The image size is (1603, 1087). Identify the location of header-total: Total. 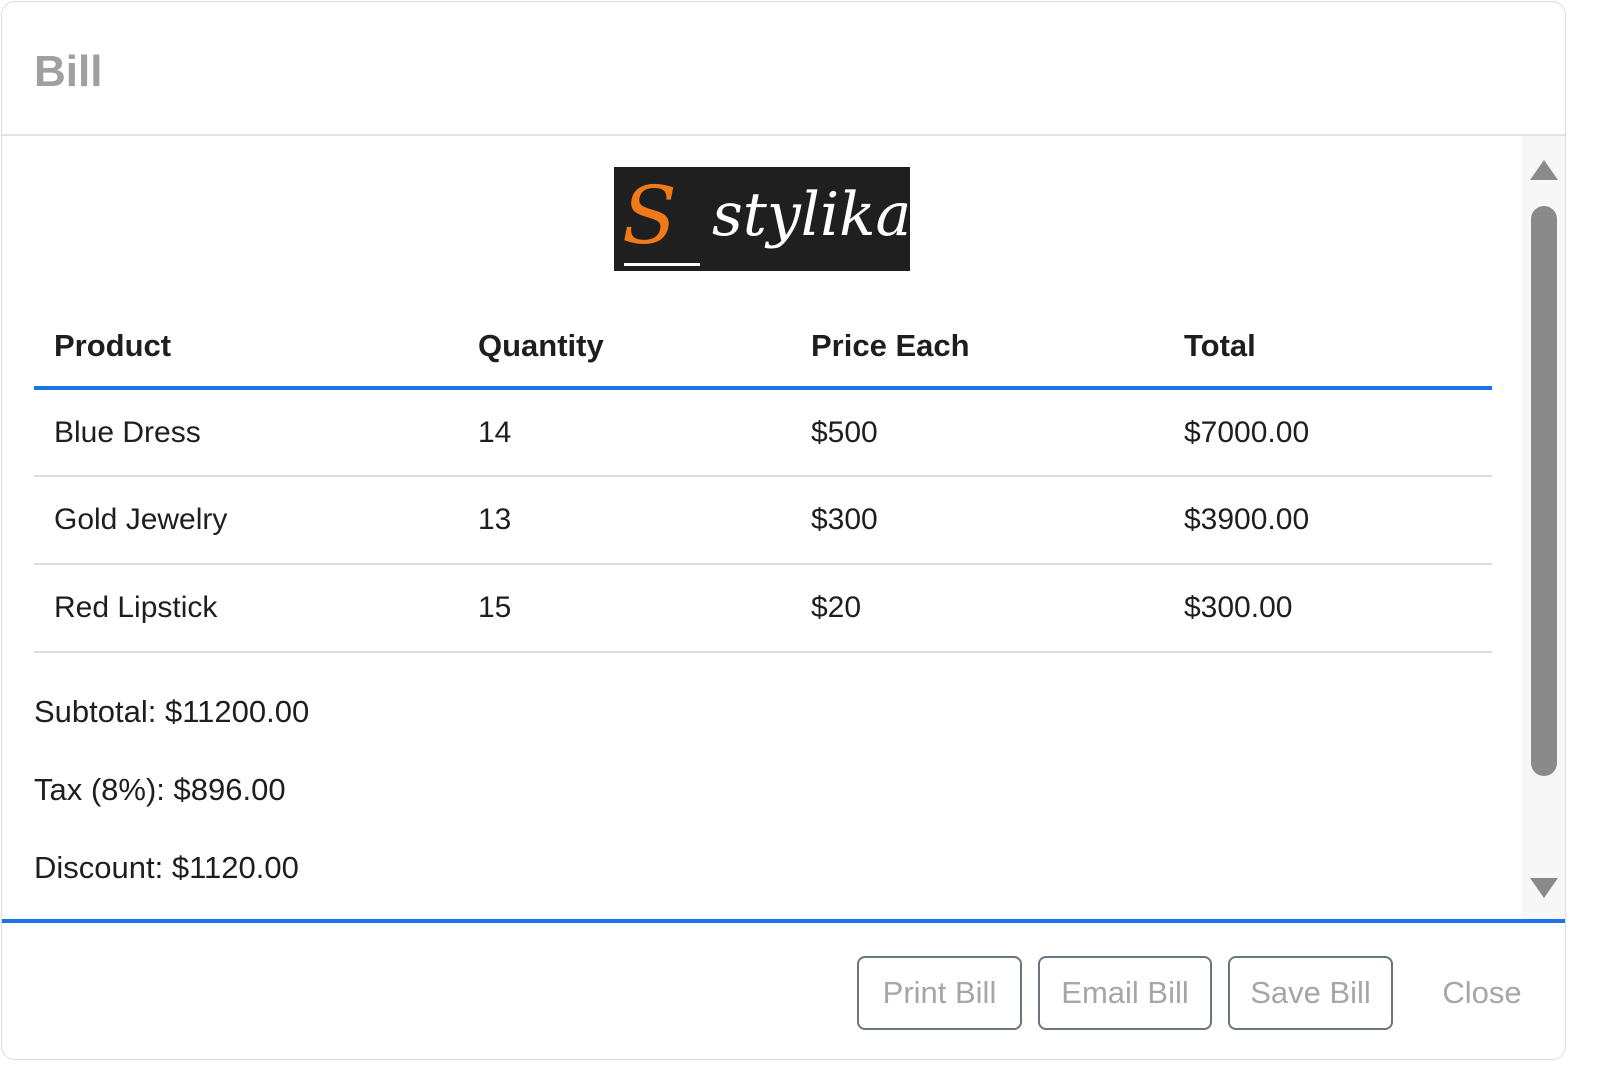
(1328, 348).